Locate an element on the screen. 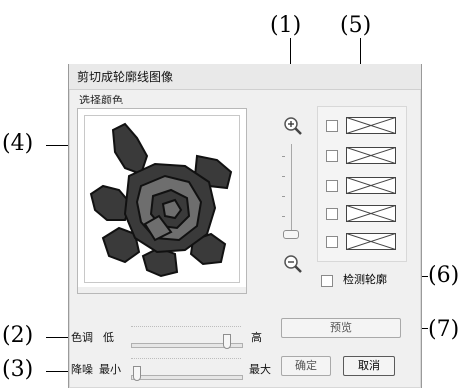  color-swatch-panel is located at coordinates (362, 184).